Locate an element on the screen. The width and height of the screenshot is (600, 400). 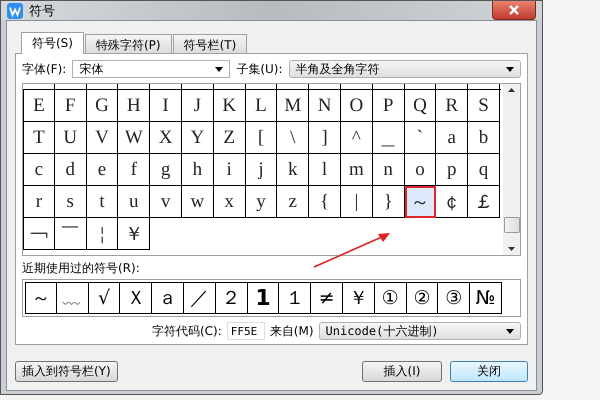
from-label: 来自(M) is located at coordinates (292, 331).